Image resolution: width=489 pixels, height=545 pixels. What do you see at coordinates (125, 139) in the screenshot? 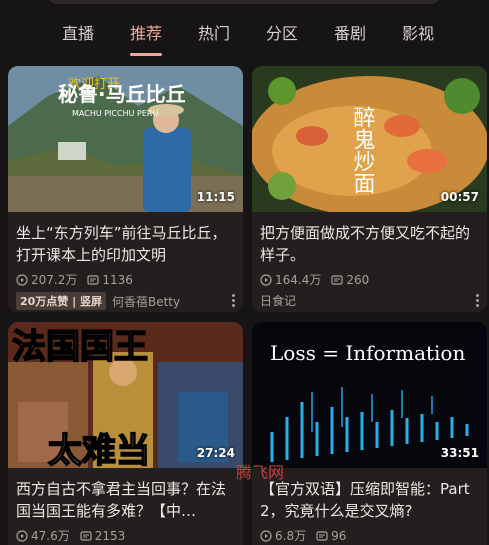
I see `video-thumbnail: 欢迎打开 秘鲁·马丘比丘 MACHU PICCHU PERU 11:15` at bounding box center [125, 139].